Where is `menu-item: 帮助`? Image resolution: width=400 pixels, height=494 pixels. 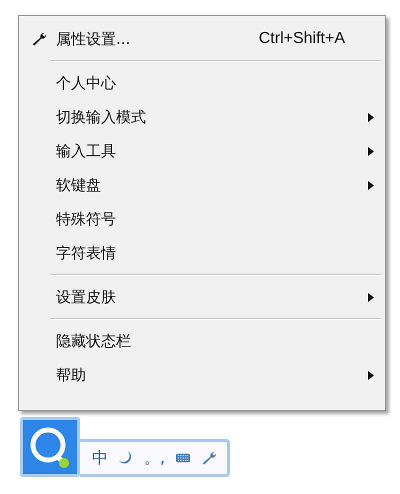 menu-item: 帮助 is located at coordinates (201, 375).